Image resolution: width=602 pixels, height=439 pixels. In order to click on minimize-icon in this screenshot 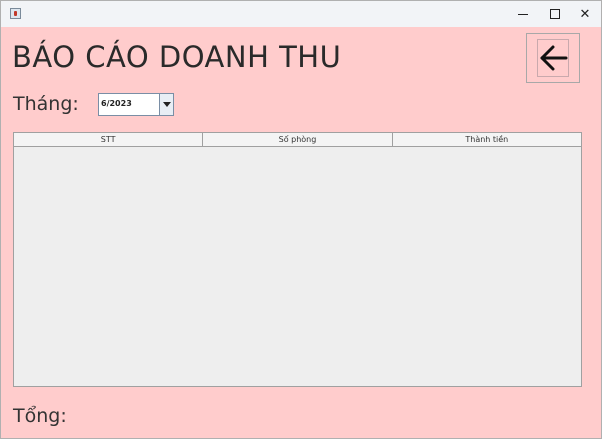, I will do `click(523, 14)`.